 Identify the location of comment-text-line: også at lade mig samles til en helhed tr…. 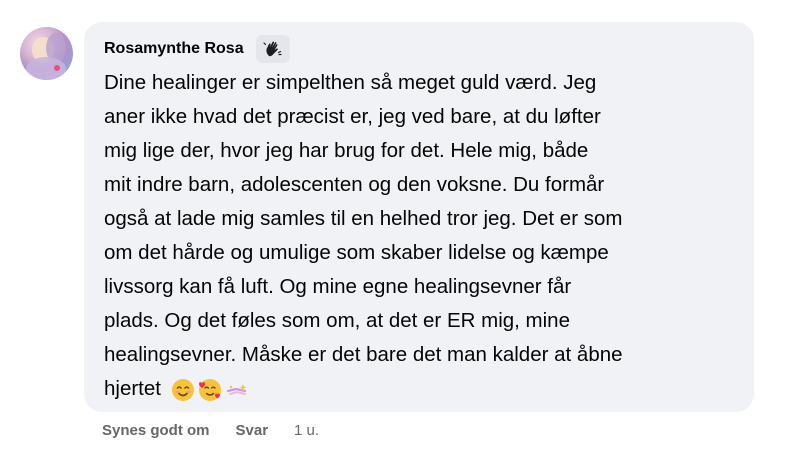
(363, 218).